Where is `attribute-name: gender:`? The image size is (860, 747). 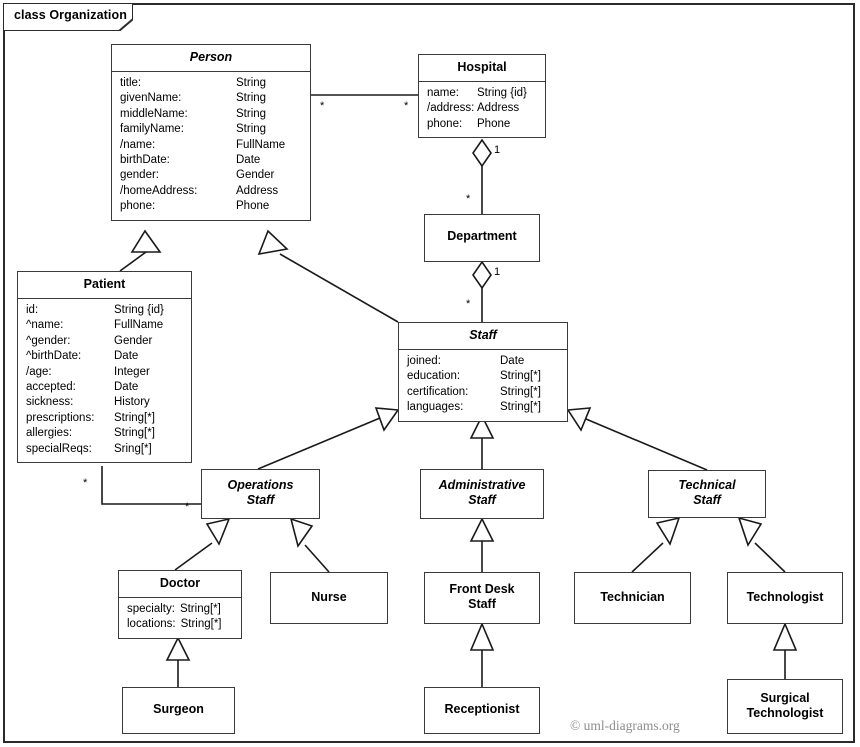
attribute-name: gender: is located at coordinates (140, 175).